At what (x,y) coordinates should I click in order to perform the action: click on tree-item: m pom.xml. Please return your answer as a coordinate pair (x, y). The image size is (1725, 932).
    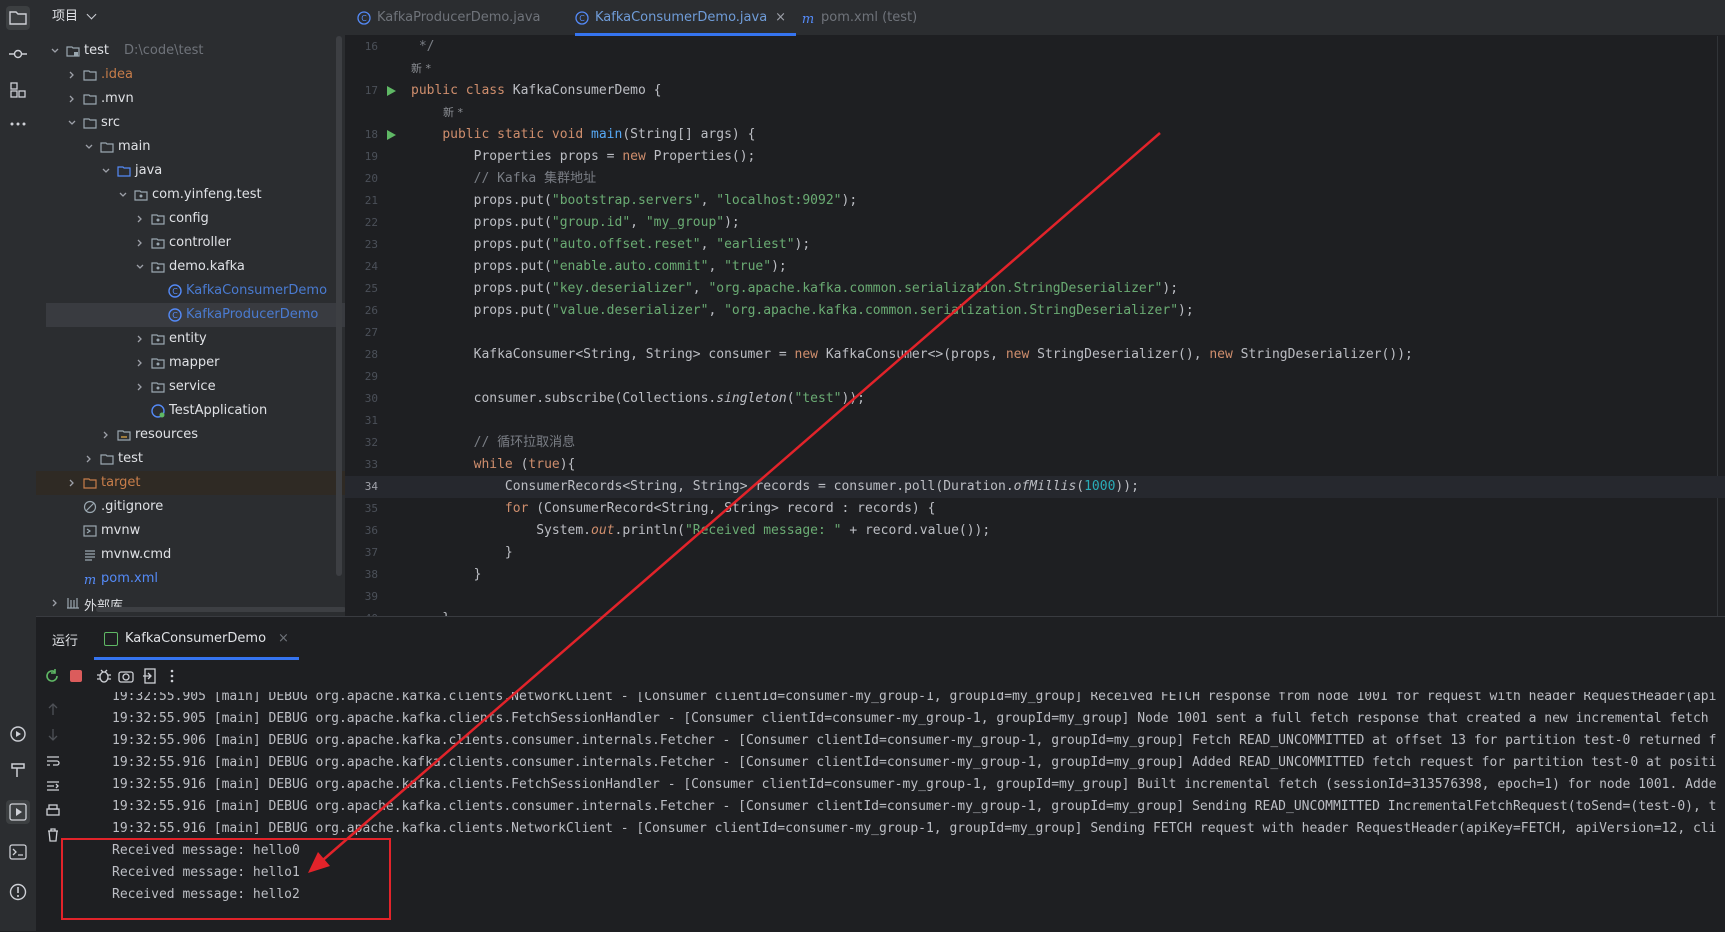
    Looking at the image, I should click on (190, 579).